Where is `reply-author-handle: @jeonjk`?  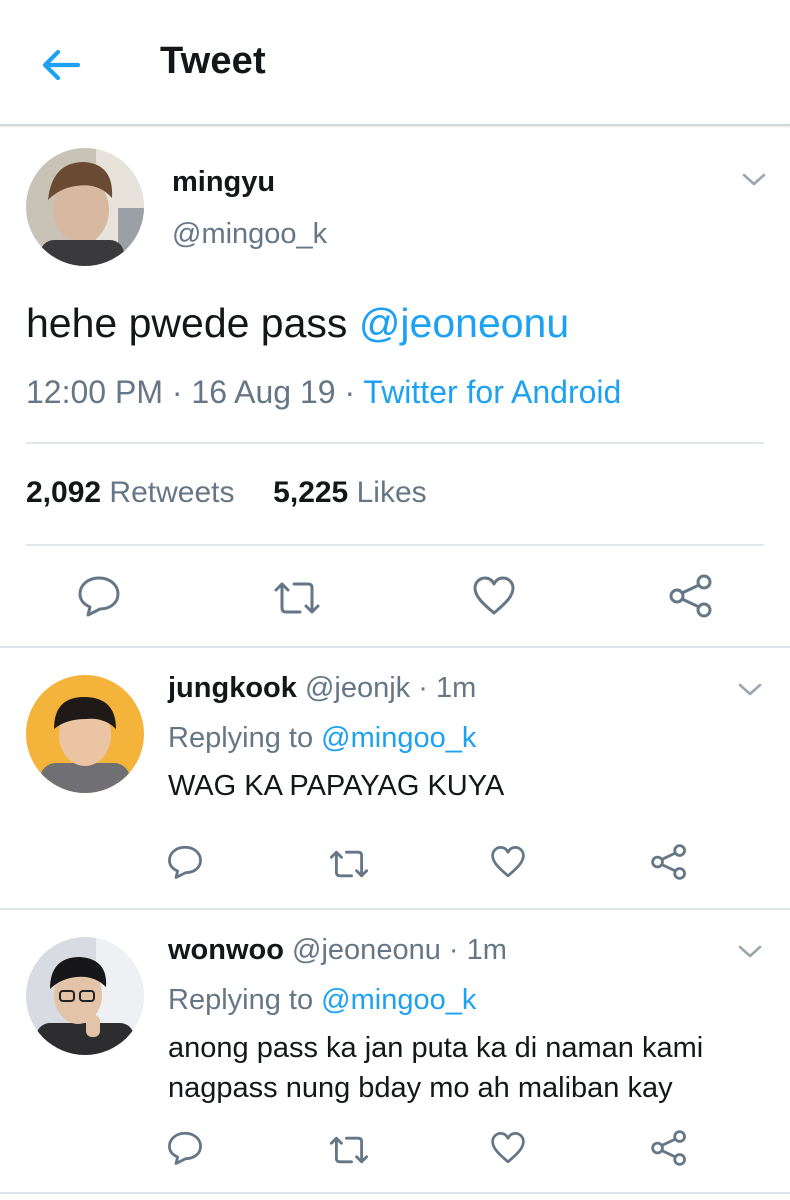
reply-author-handle: @jeonjk is located at coordinates (357, 688).